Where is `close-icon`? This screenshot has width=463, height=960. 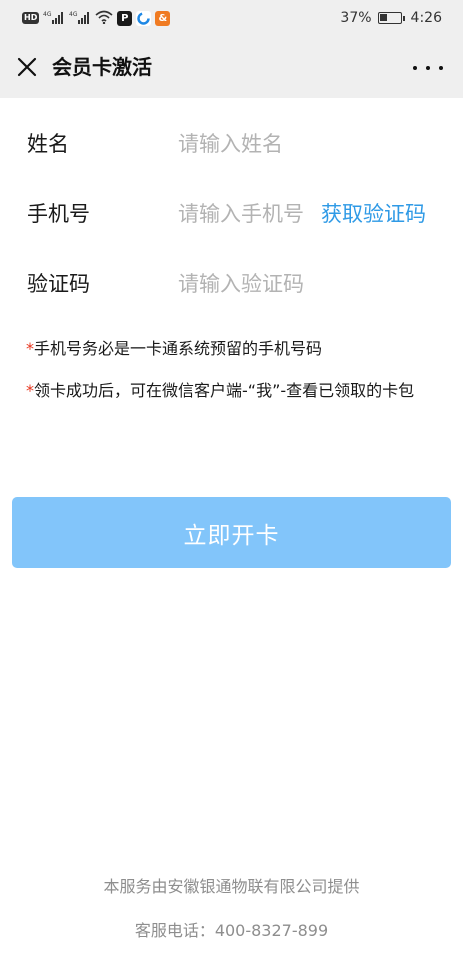
close-icon is located at coordinates (27, 67).